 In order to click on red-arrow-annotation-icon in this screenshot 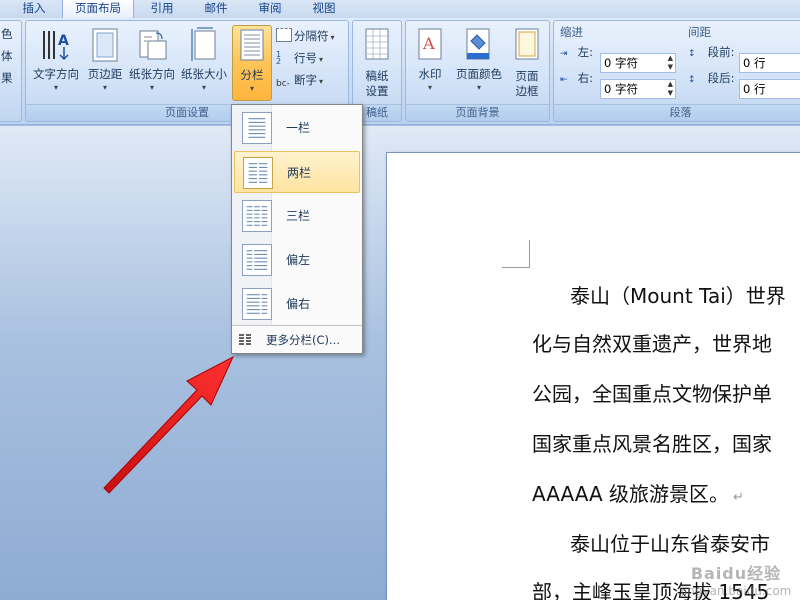, I will do `click(169, 424)`.